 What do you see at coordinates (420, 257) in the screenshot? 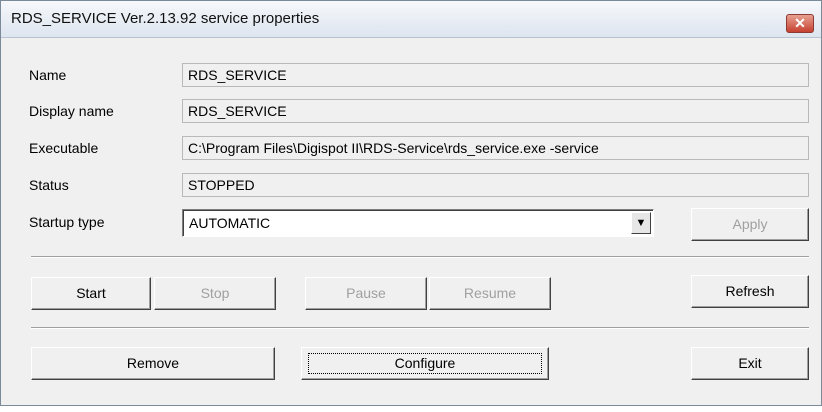
I see `separator-top` at bounding box center [420, 257].